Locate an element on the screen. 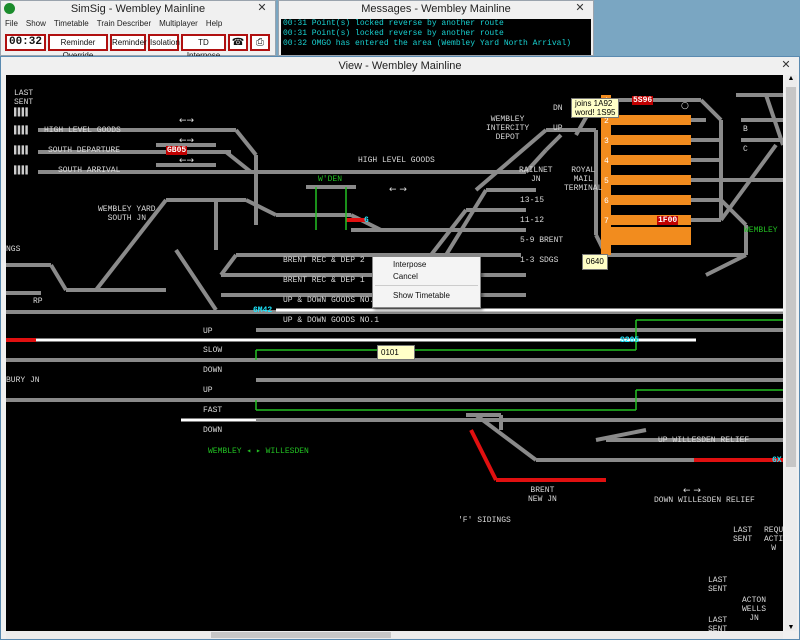  direction-arrow-icon: ○ is located at coordinates (685, 106).